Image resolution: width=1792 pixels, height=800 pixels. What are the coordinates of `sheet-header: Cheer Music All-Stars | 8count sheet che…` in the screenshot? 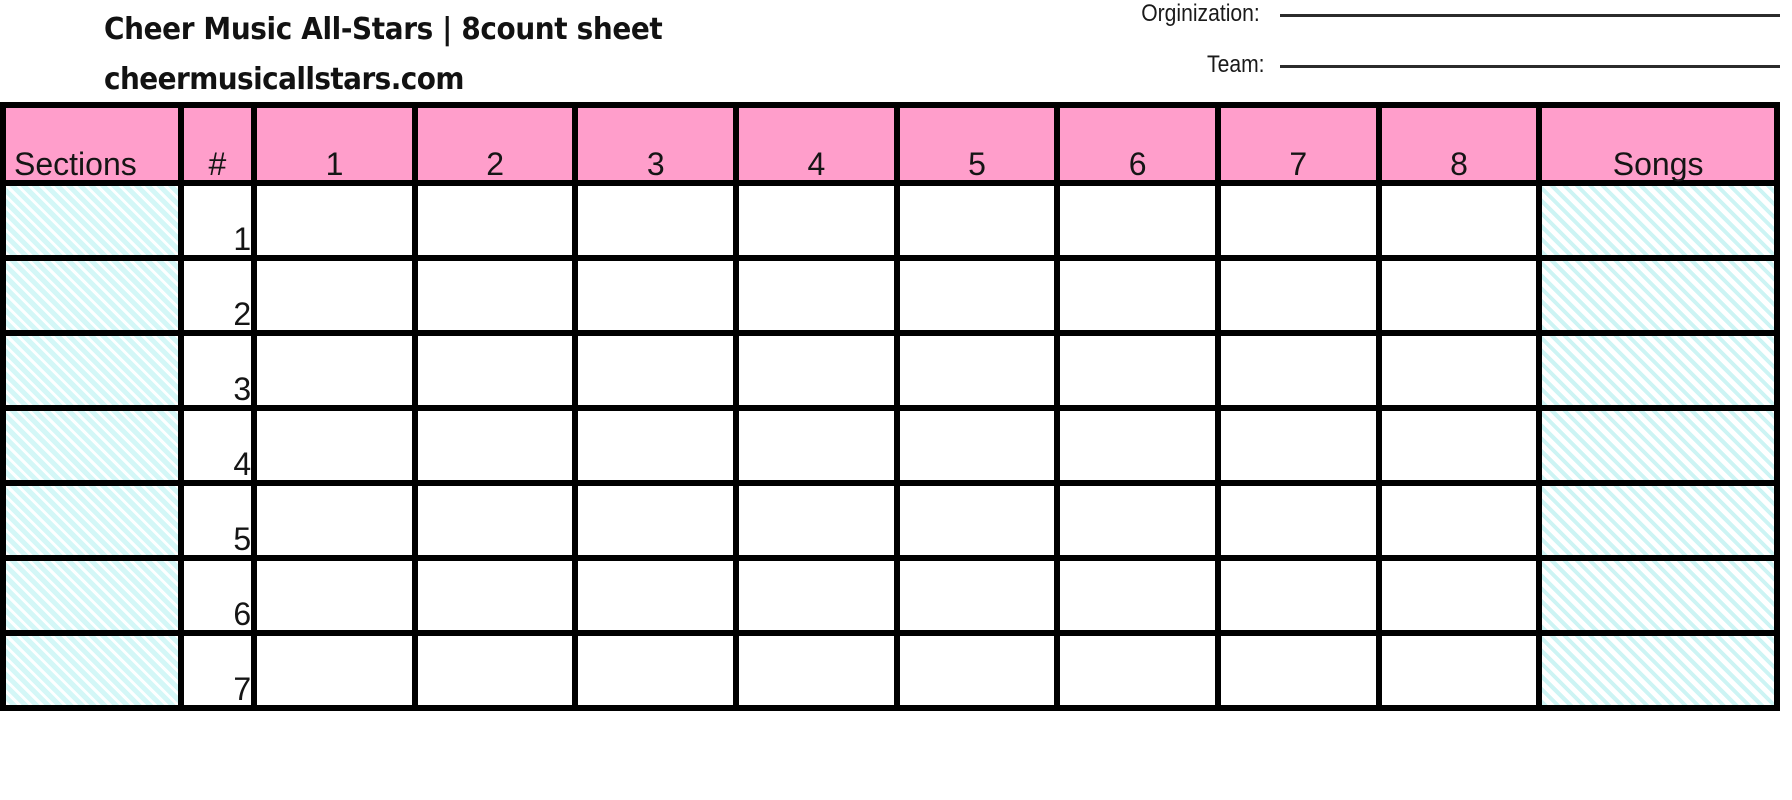 It's located at (896, 51).